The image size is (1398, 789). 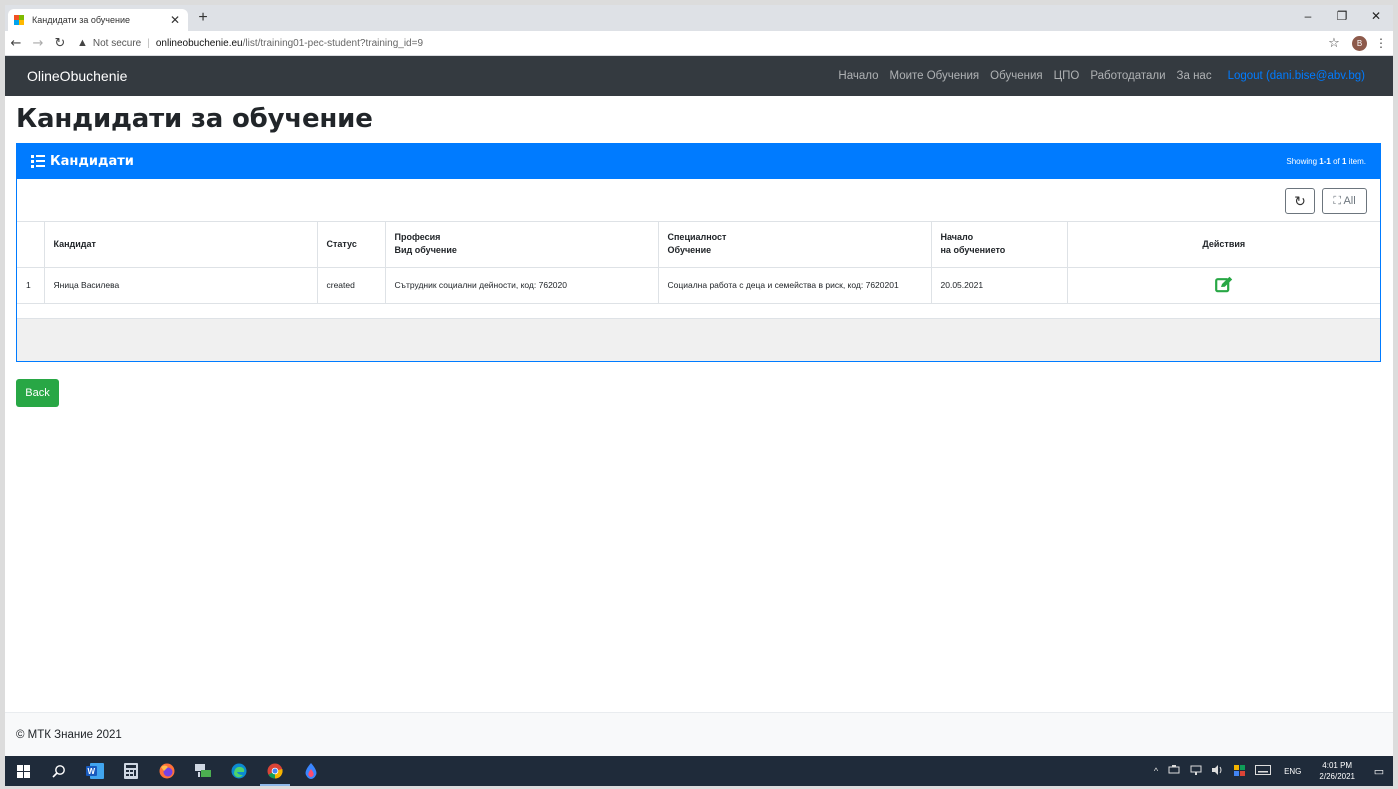 I want to click on back-arrow-icon: ←, so click(x=16, y=43).